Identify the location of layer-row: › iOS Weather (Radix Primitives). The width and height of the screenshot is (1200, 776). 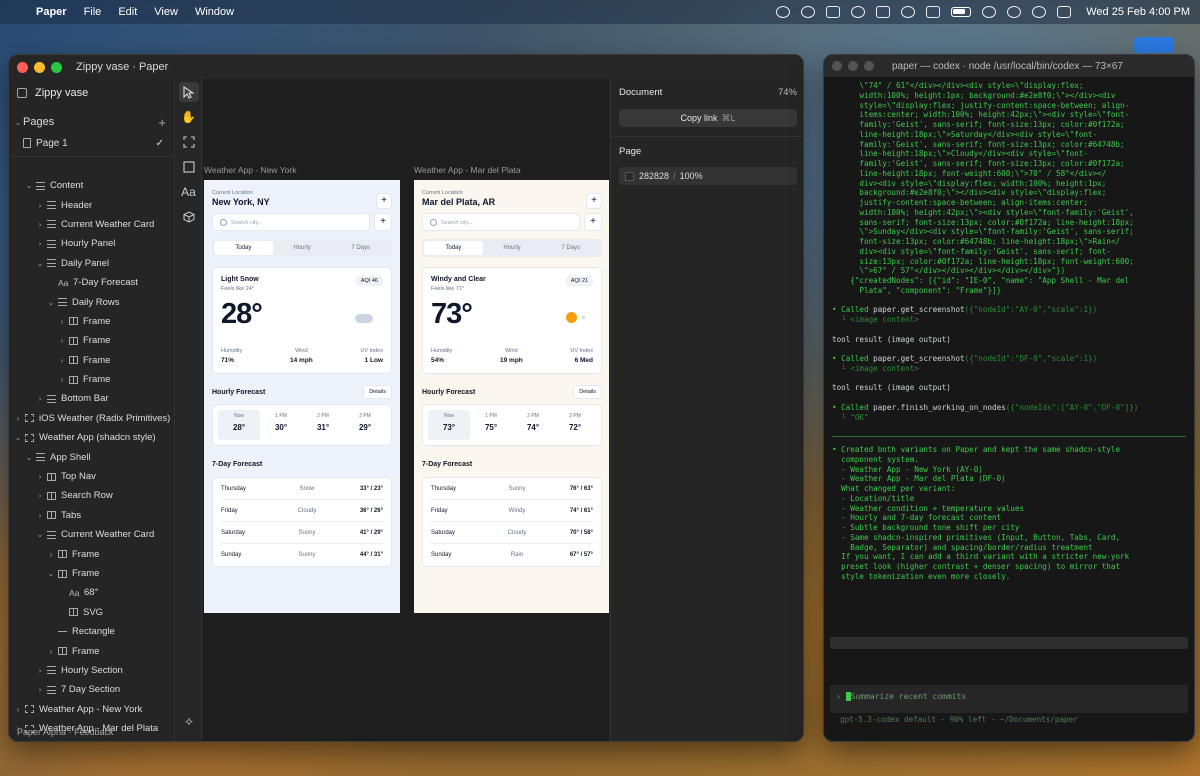
(92, 418).